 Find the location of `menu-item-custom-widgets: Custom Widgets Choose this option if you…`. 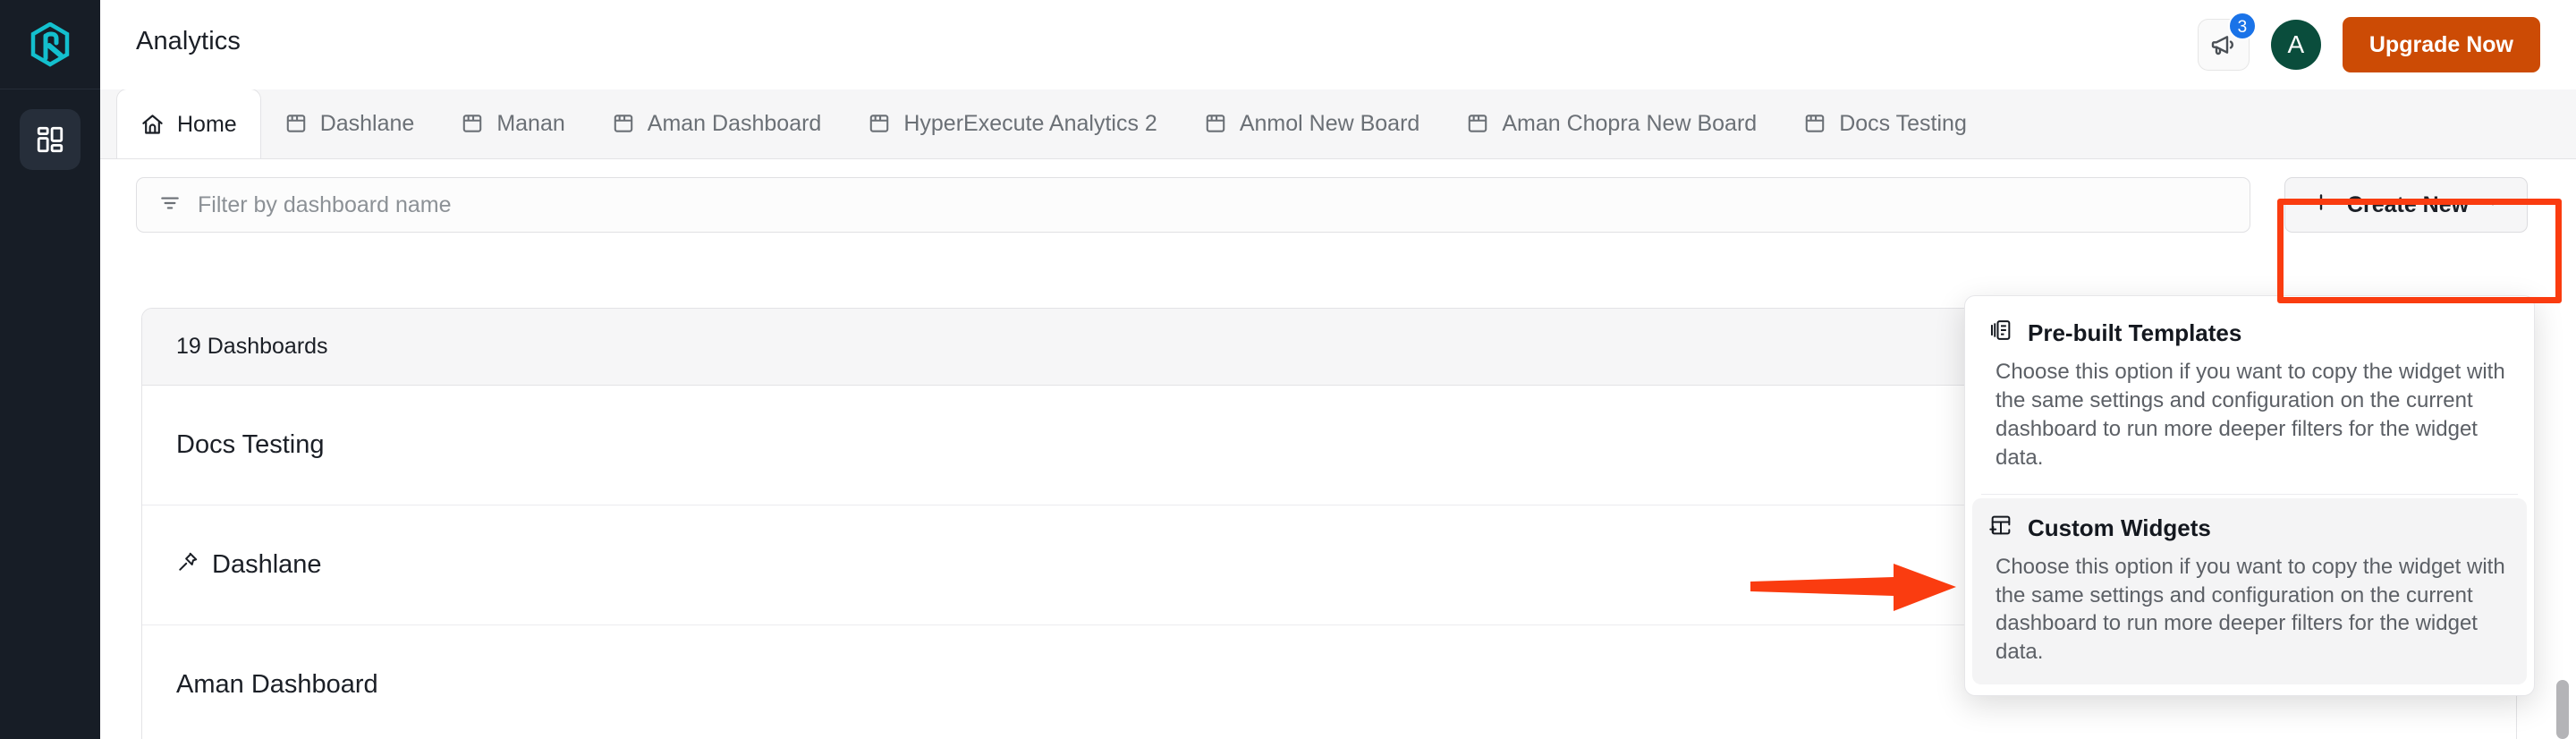

menu-item-custom-widgets: Custom Widgets Choose this option if you… is located at coordinates (2249, 591).